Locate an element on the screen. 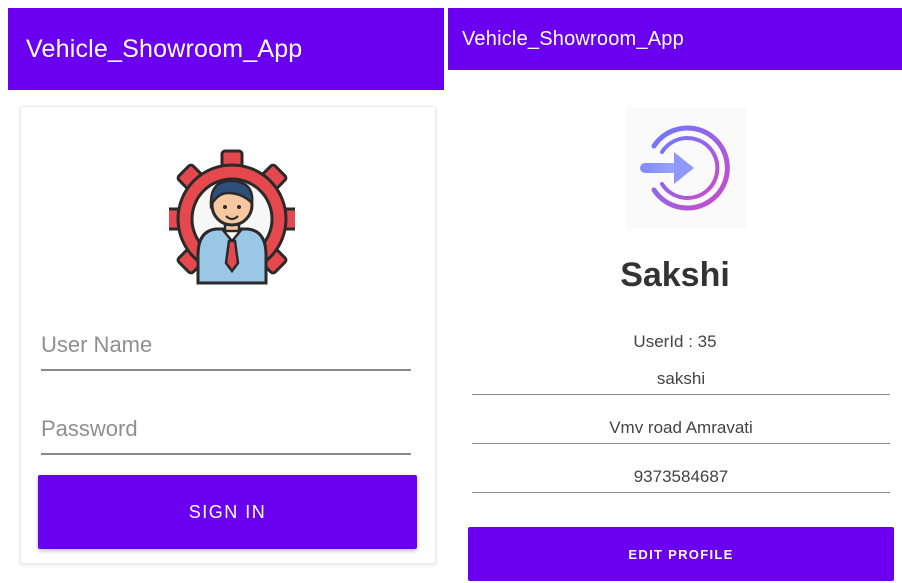  username-input is located at coordinates (226, 345).